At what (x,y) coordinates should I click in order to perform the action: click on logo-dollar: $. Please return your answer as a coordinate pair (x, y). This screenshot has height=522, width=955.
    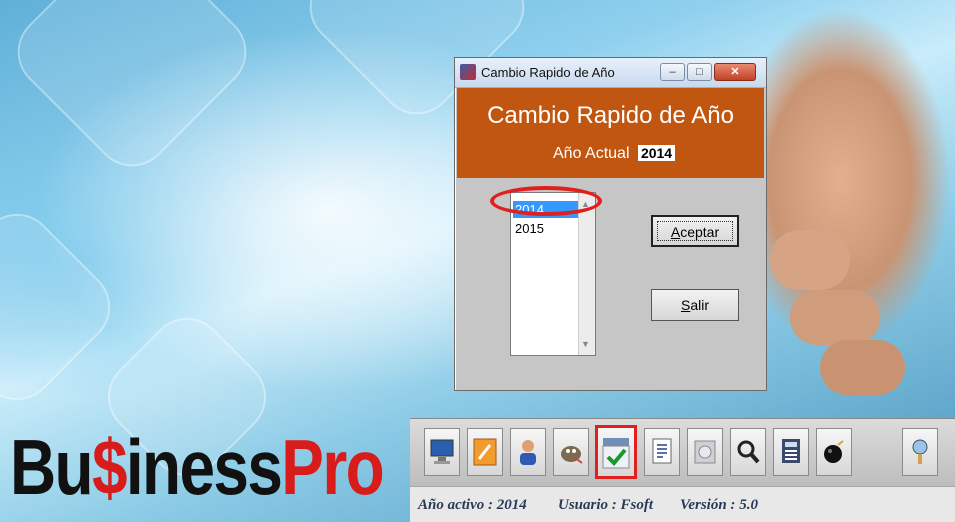
    Looking at the image, I should click on (109, 467).